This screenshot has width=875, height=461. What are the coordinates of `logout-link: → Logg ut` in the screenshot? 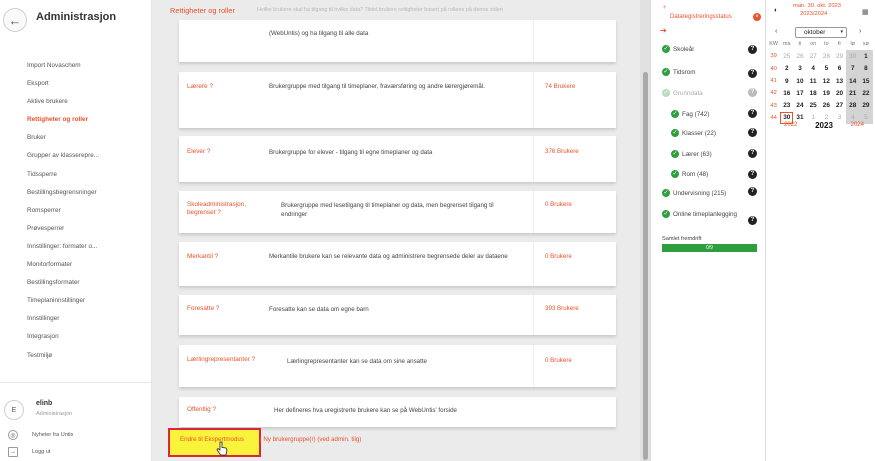 It's located at (29, 452).